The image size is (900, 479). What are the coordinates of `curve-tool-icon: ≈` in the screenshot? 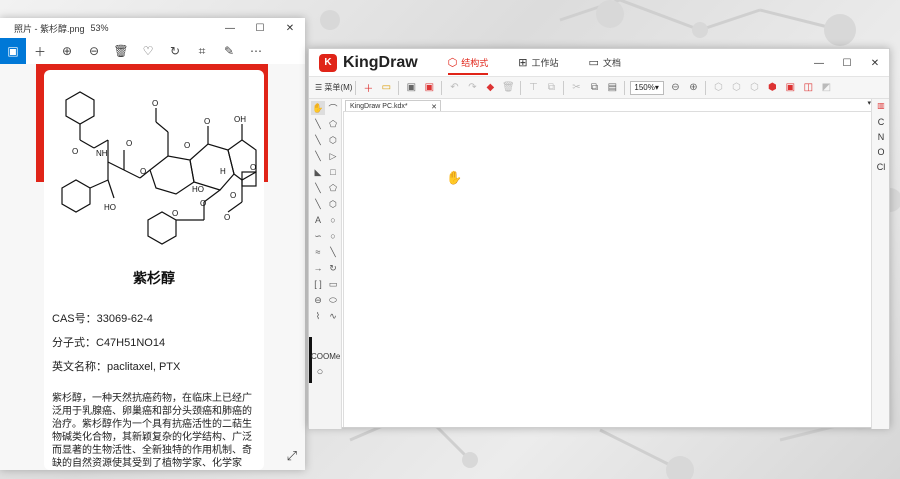 It's located at (318, 252).